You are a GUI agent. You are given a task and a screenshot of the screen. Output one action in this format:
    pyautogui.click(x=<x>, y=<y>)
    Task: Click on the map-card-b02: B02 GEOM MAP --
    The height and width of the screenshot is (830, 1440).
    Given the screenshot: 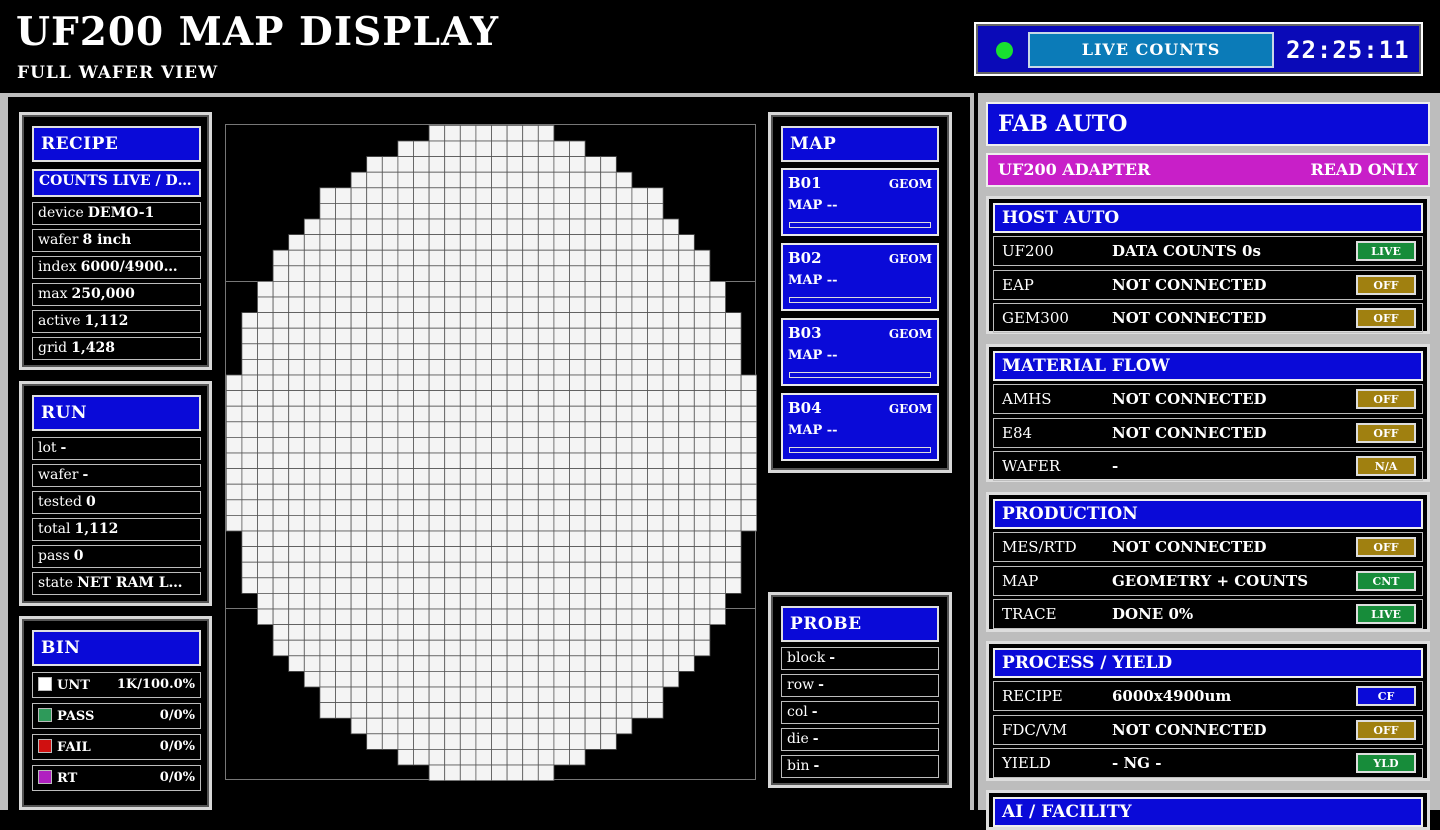 What is the action you would take?
    pyautogui.click(x=860, y=277)
    